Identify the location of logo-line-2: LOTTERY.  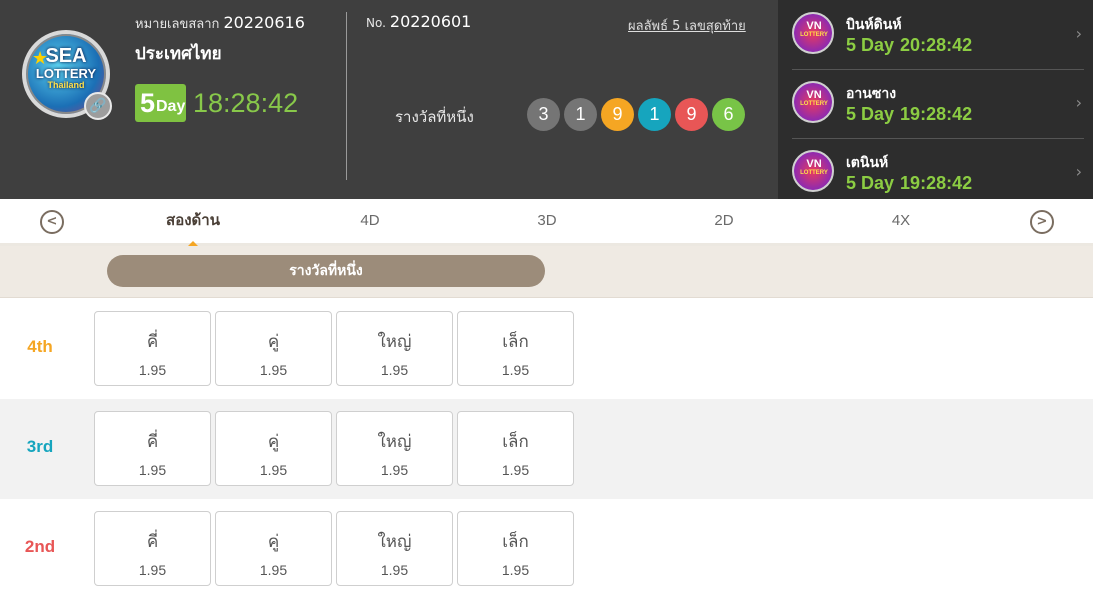
(66, 73).